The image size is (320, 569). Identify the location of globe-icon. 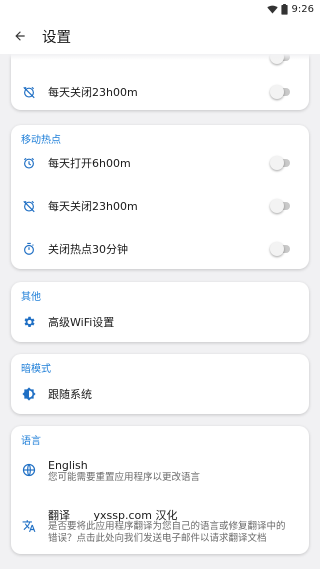
(29, 470).